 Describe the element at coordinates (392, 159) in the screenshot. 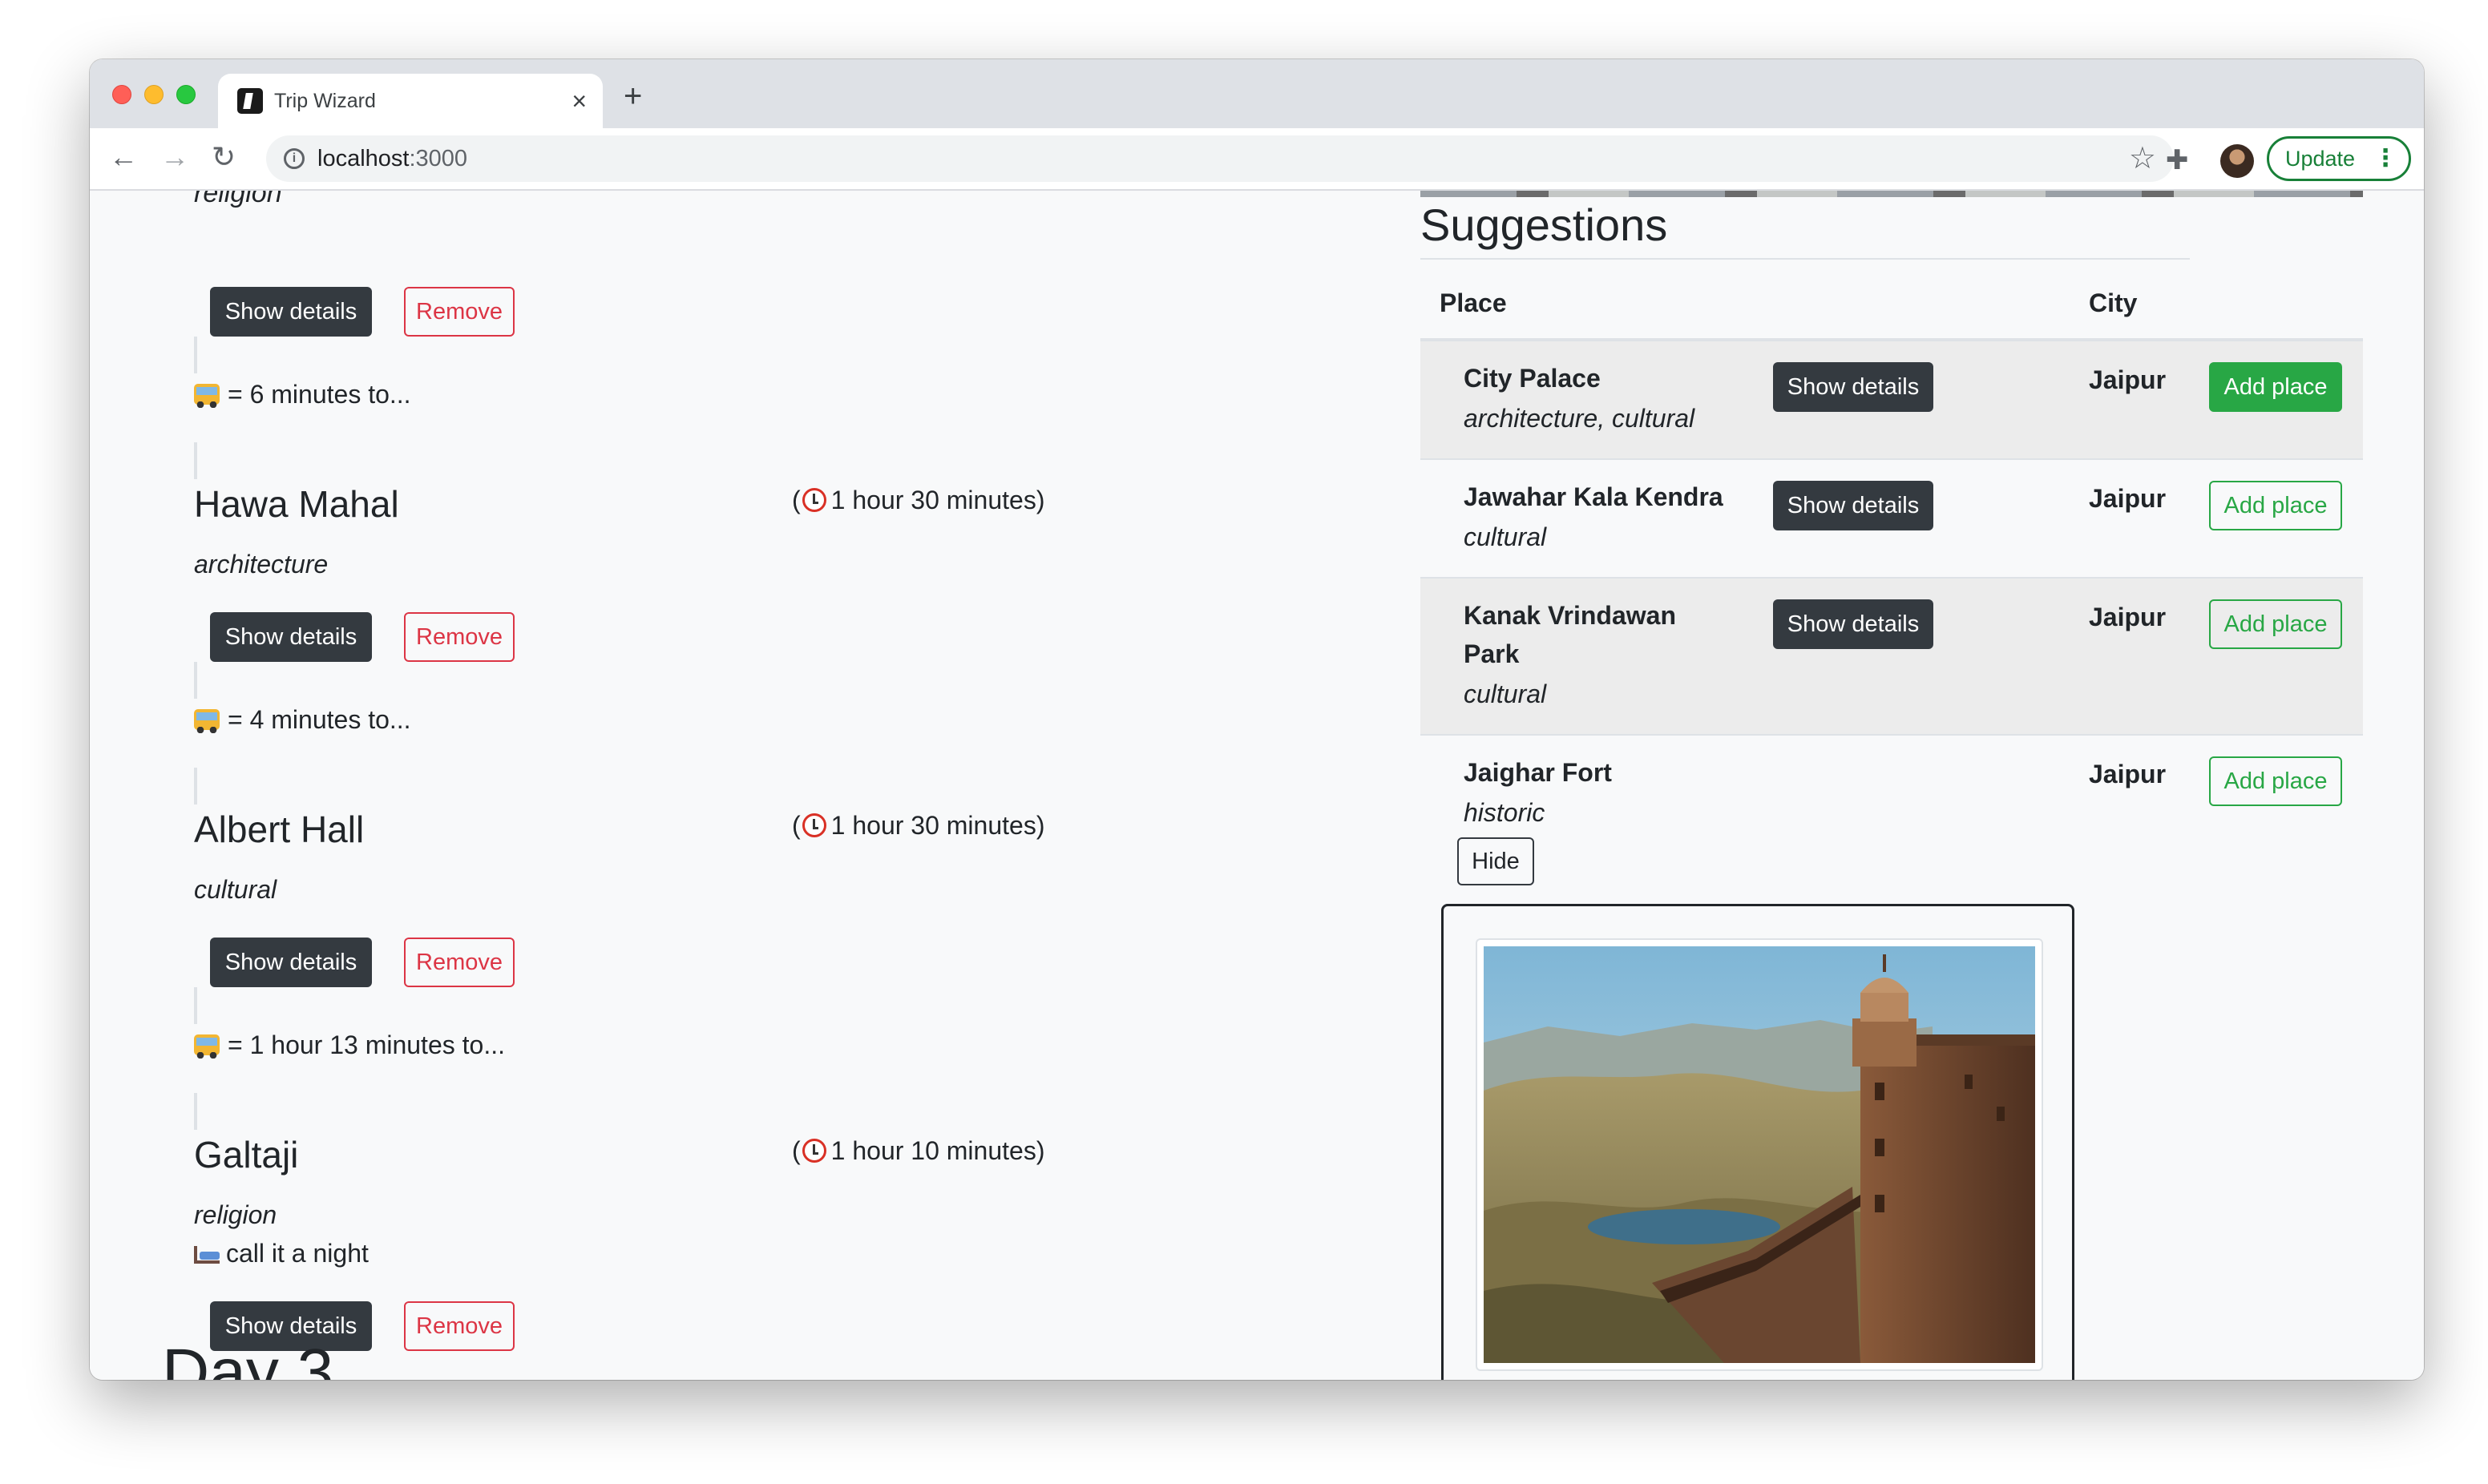

I see `url-text: localhost:3000` at that location.